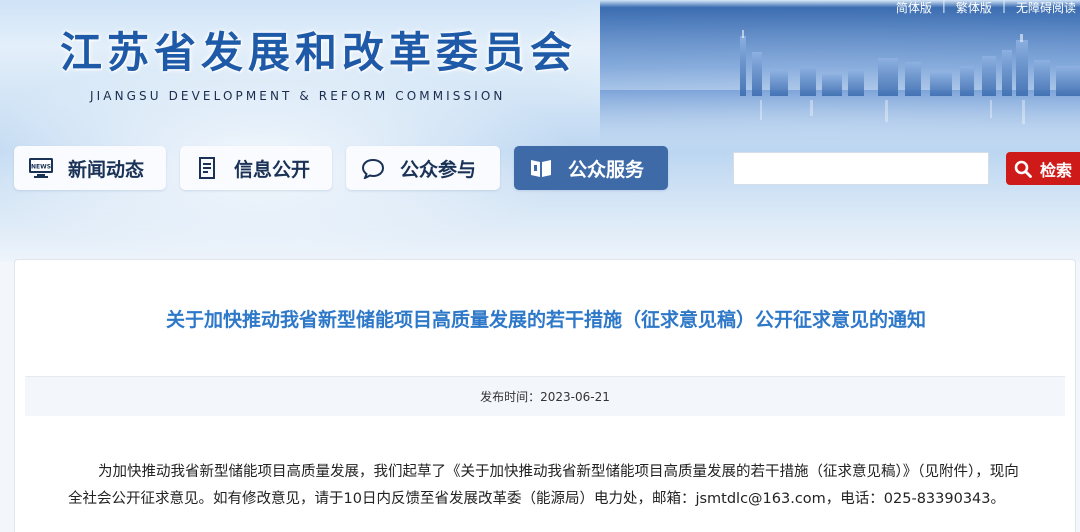 The width and height of the screenshot is (1080, 532). Describe the element at coordinates (373, 168) in the screenshot. I see `chat-bubble-icon` at that location.